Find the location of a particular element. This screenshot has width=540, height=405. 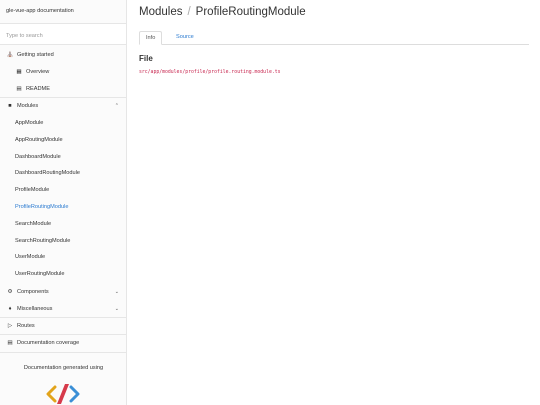

menu-components: ⚙ Components ⌄ is located at coordinates (63, 292).